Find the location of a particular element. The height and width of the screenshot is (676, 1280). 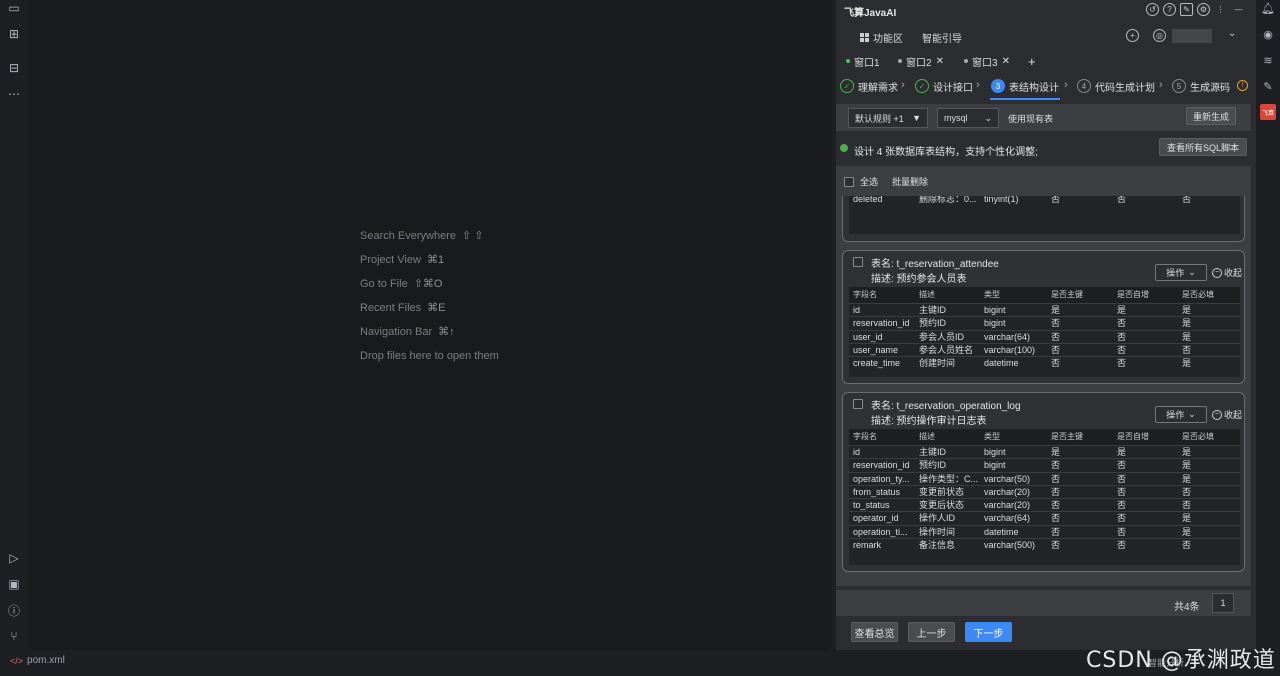

table-cell: varchar(20) is located at coordinates (1007, 491).